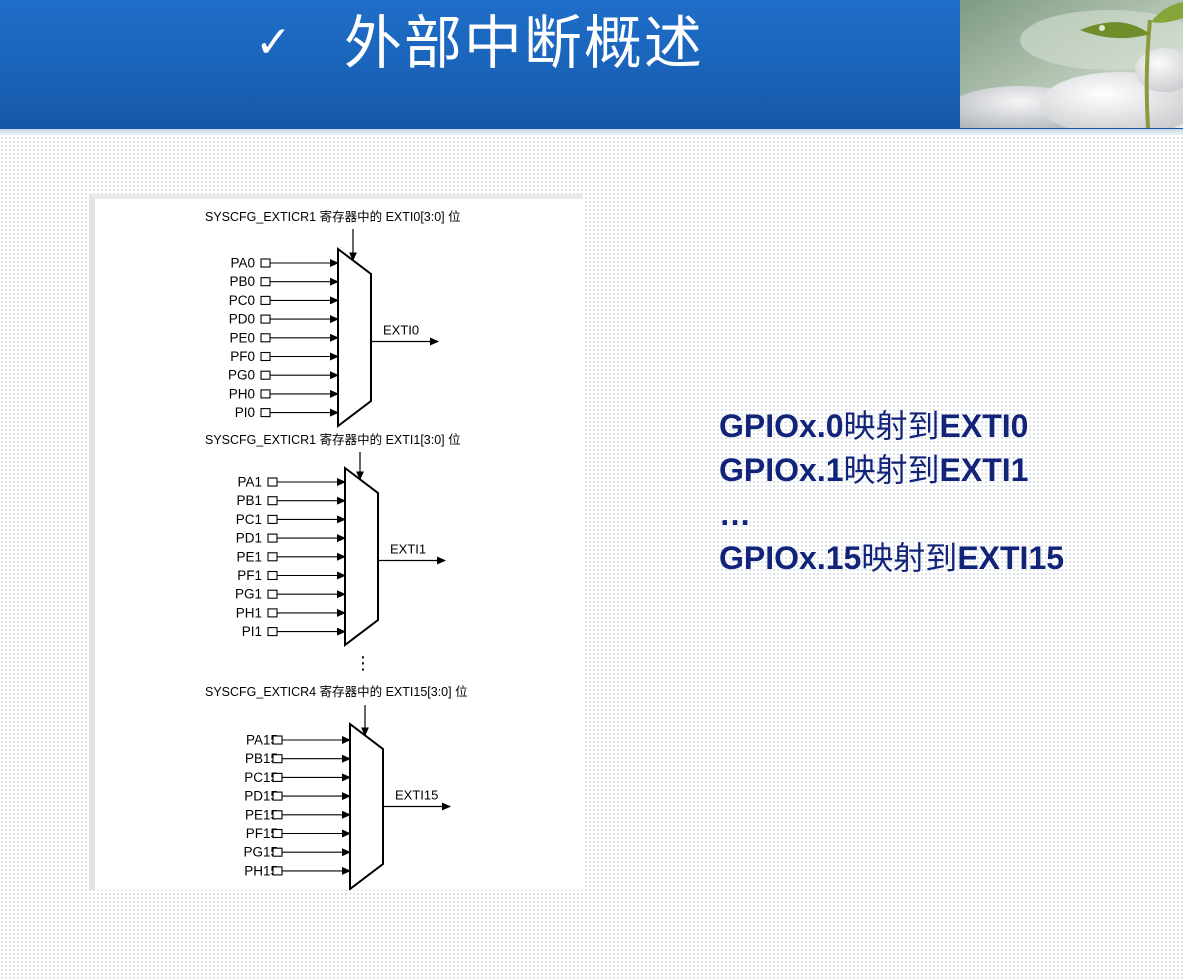 The image size is (1183, 979). I want to click on plant-photo-graphic, so click(1071, 64).